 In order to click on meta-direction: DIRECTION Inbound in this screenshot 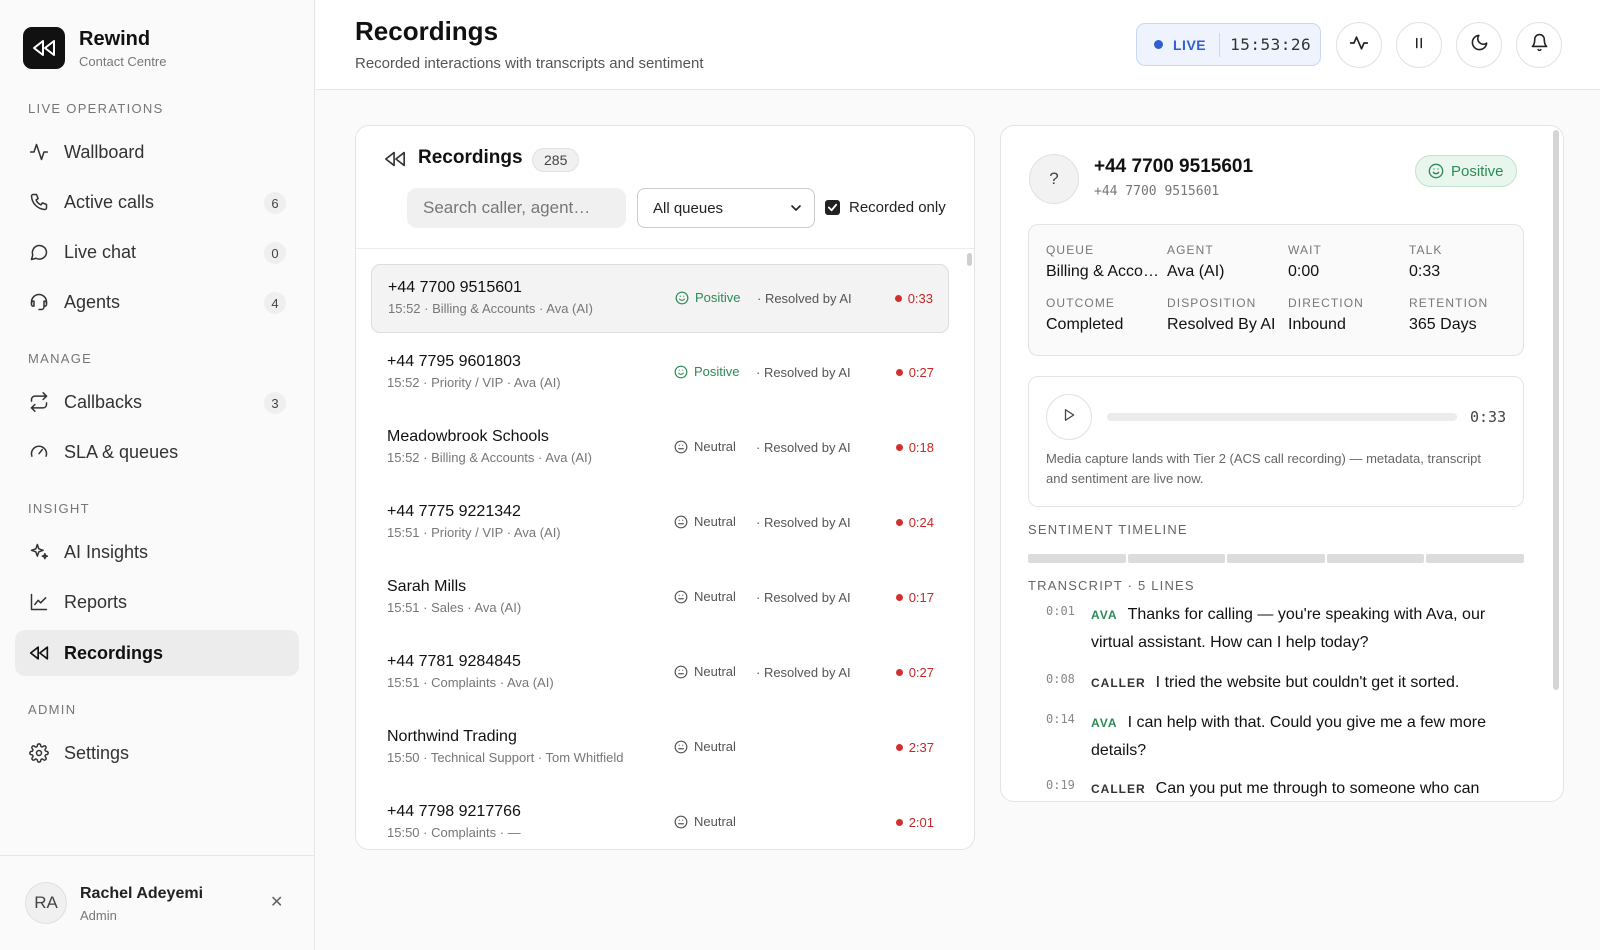, I will do `click(1345, 315)`.